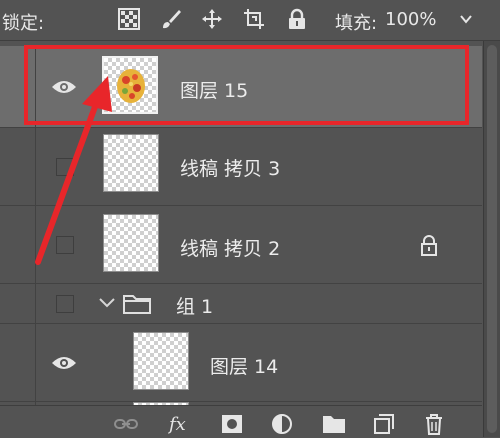  I want to click on folder-icon, so click(137, 304).